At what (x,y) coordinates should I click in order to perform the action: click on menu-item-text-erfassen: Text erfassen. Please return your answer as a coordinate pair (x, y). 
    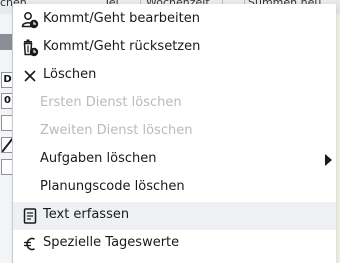
    Looking at the image, I should click on (174, 216).